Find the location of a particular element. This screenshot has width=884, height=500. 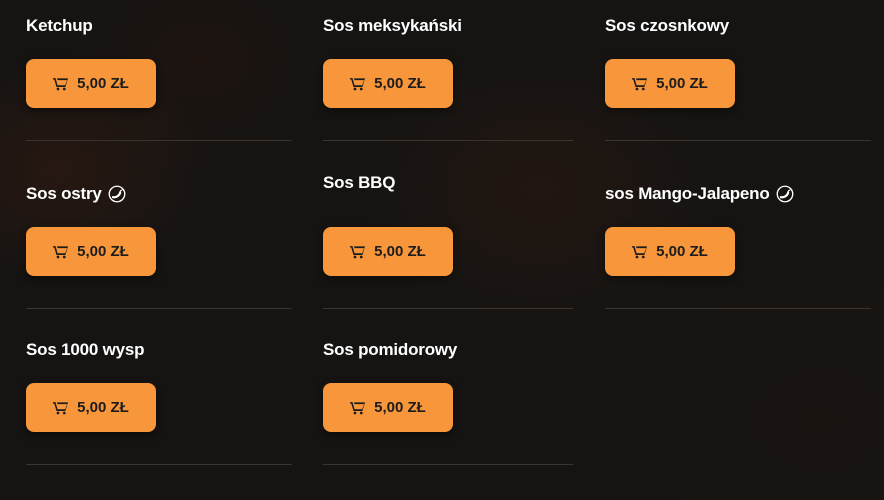

product-name: Sos pomidorowy is located at coordinates (390, 350).